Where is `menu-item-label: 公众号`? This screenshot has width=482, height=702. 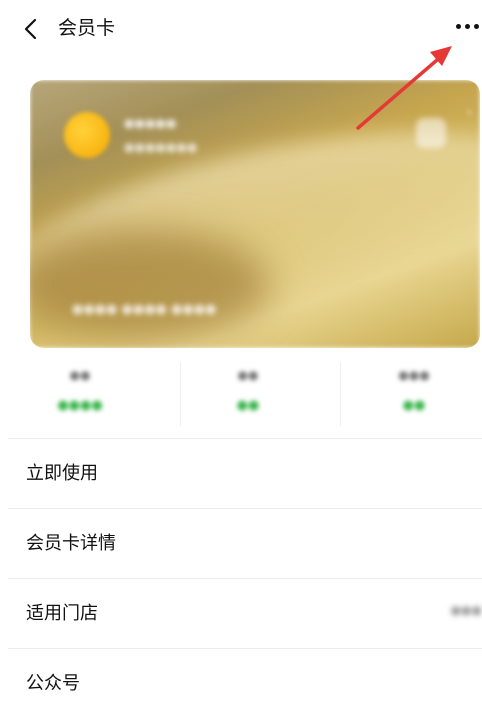
menu-item-label: 公众号 is located at coordinates (53, 683).